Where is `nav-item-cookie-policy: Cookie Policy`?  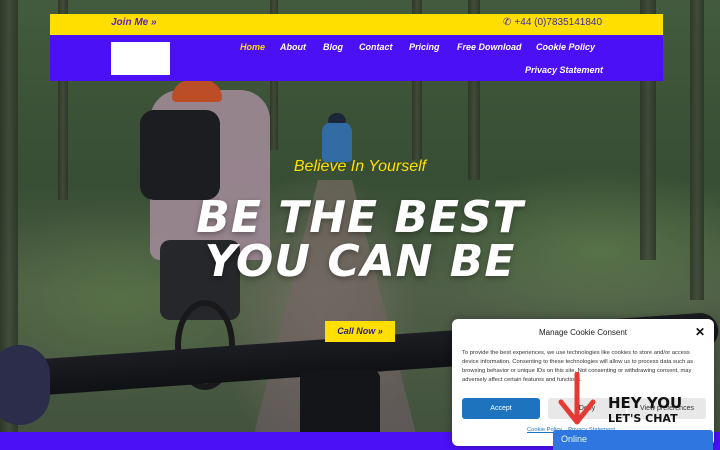
nav-item-cookie-policy: Cookie Policy is located at coordinates (565, 47).